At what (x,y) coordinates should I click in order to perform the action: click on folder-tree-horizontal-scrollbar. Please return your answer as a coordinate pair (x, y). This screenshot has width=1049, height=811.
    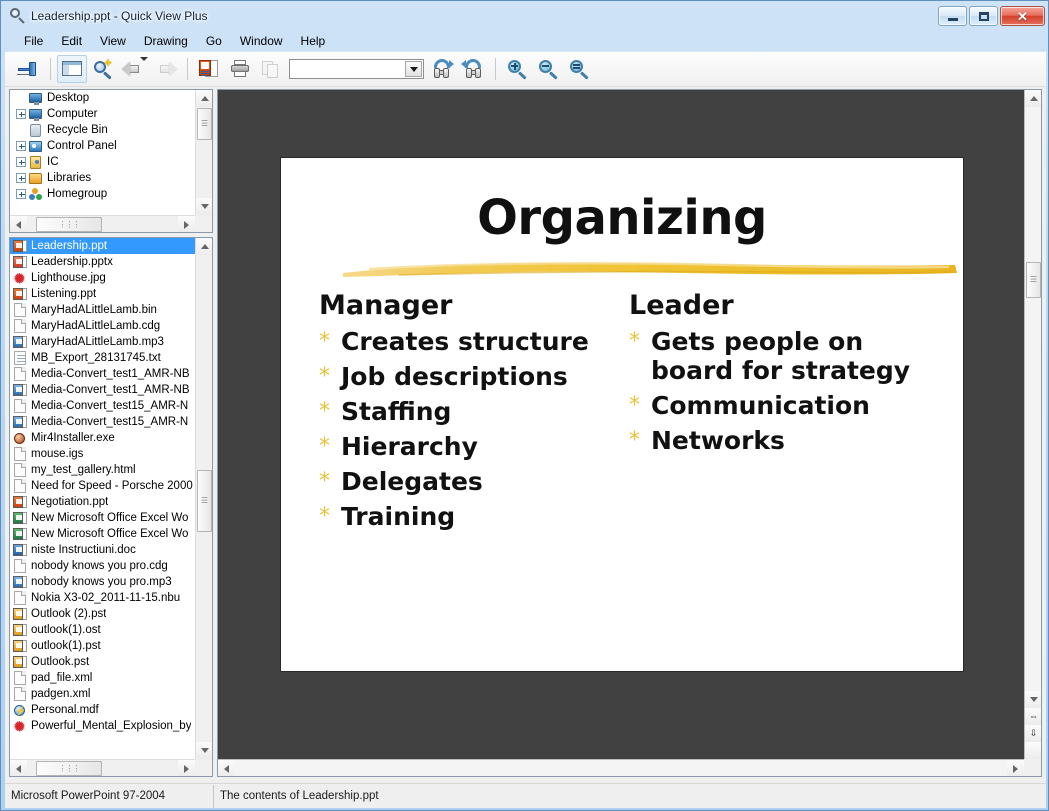
    Looking at the image, I should click on (102, 223).